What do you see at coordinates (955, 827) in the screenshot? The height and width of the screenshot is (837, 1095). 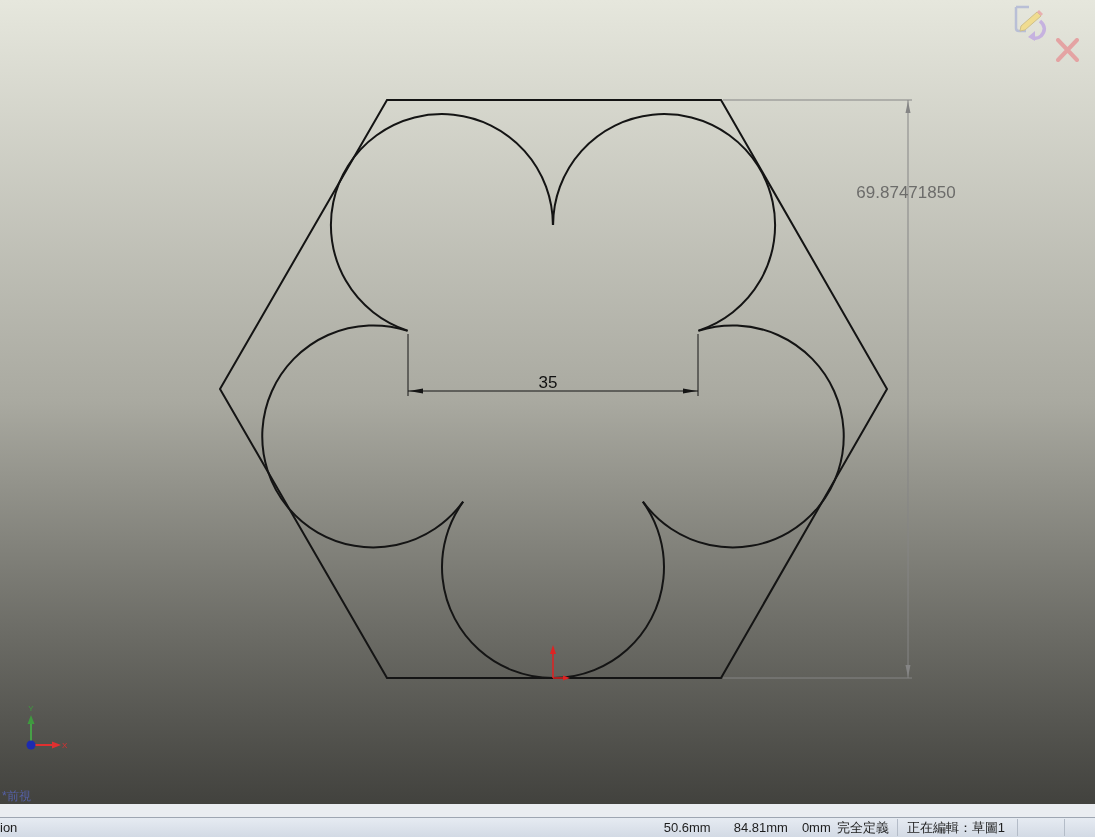 I see `editing-status: 正在編輯：草圖1` at bounding box center [955, 827].